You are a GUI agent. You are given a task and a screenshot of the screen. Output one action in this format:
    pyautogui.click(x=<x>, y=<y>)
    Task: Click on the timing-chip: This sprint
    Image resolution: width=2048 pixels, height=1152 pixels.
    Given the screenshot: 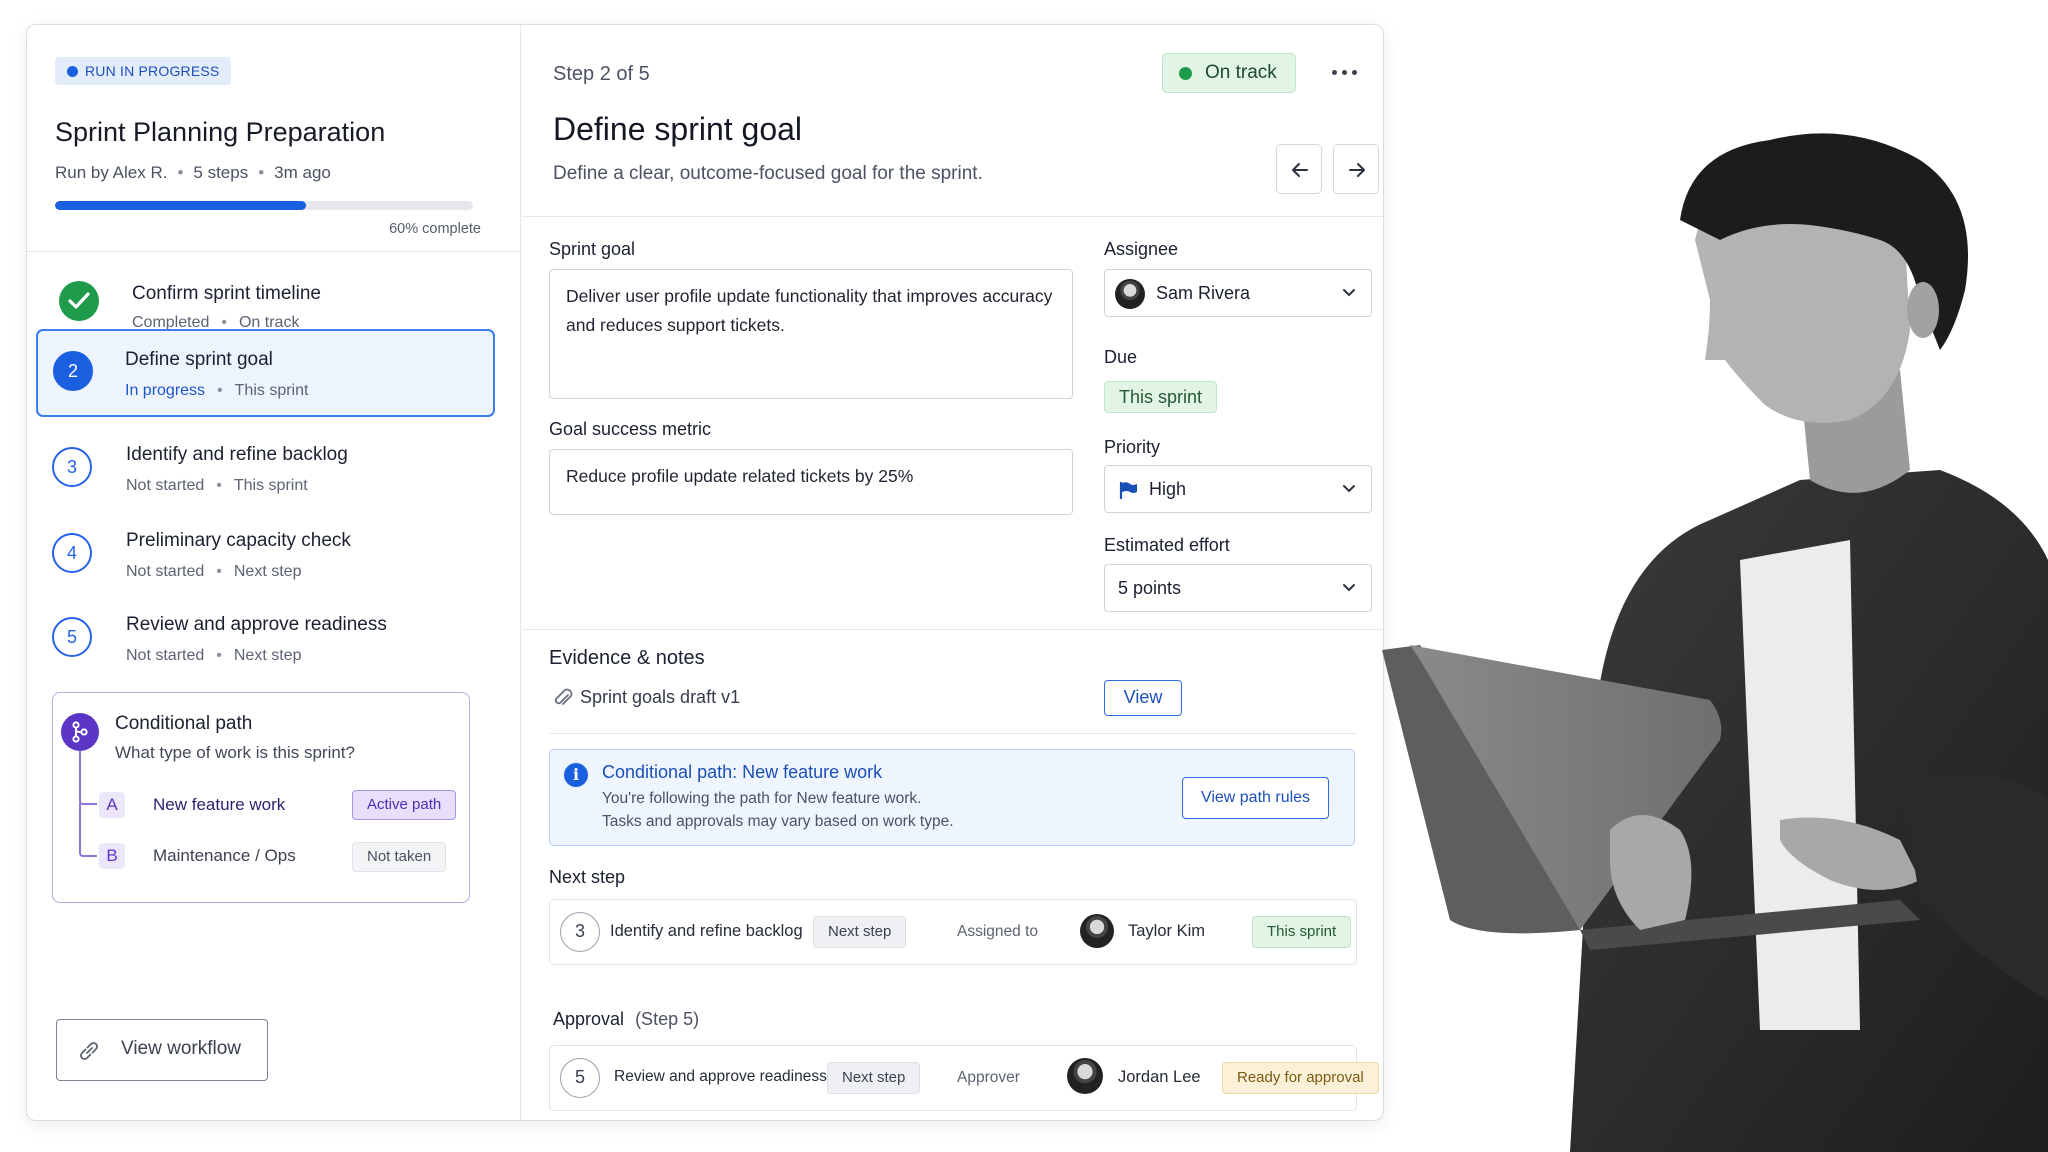 What is the action you would take?
    pyautogui.click(x=1302, y=932)
    